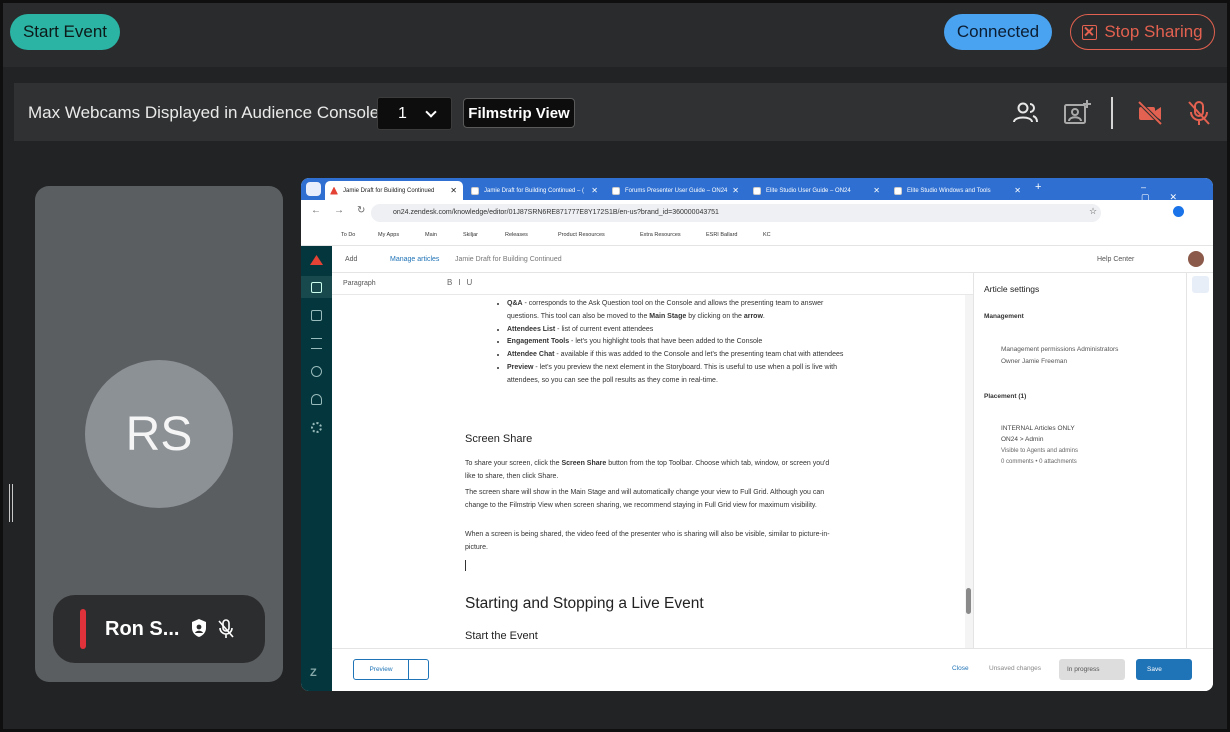 Image resolution: width=1230 pixels, height=732 pixels. Describe the element at coordinates (581, 235) in the screenshot. I see `bookmark: Product Resources` at that location.